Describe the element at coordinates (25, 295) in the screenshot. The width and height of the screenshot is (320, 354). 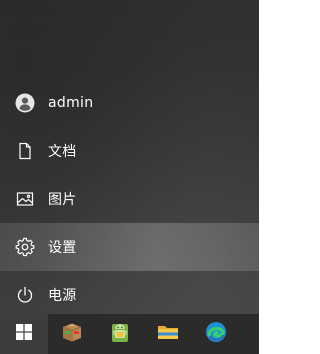
I see `power-icon` at that location.